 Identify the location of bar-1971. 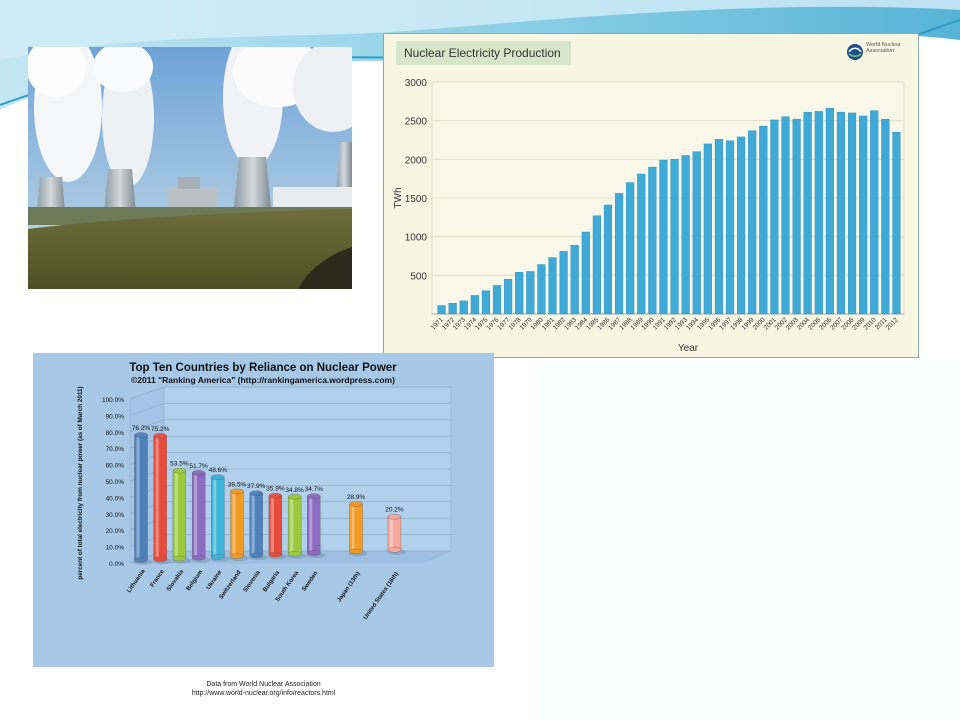
(441, 310).